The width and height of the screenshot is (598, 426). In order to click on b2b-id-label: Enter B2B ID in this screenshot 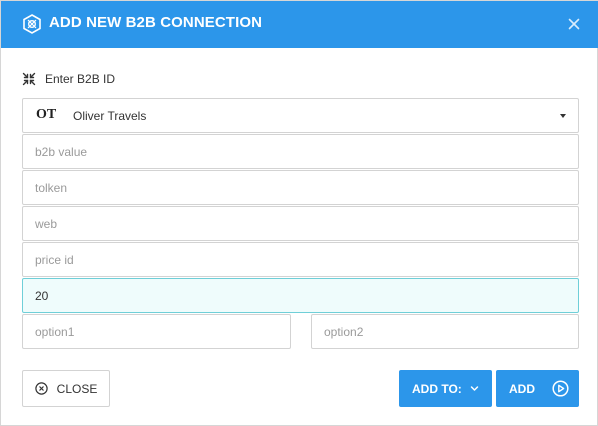, I will do `click(80, 79)`.